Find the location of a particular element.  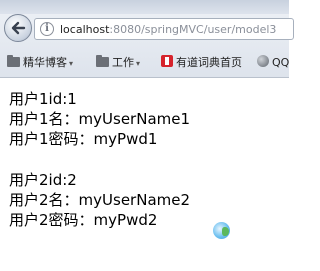

tab-strip is located at coordinates (144, 7).